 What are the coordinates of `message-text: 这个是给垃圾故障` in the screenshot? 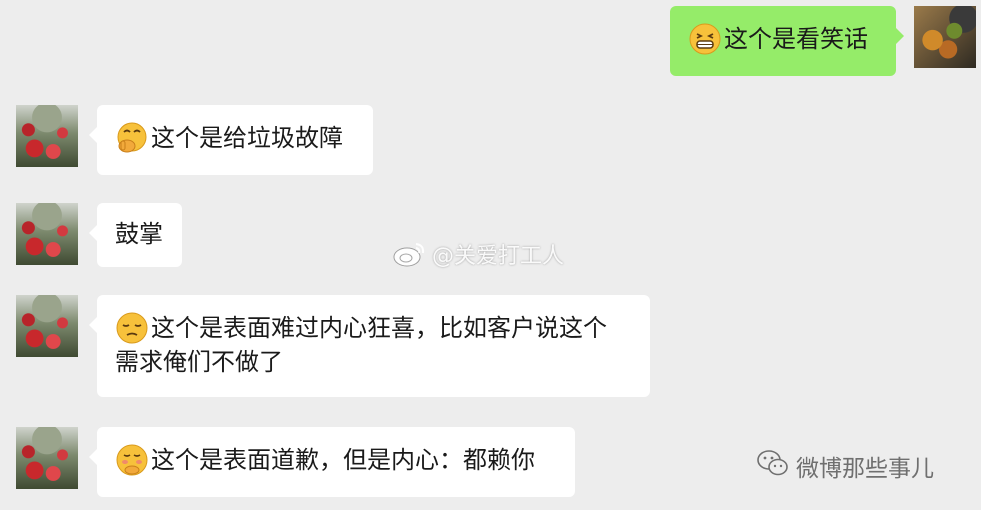 It's located at (247, 138).